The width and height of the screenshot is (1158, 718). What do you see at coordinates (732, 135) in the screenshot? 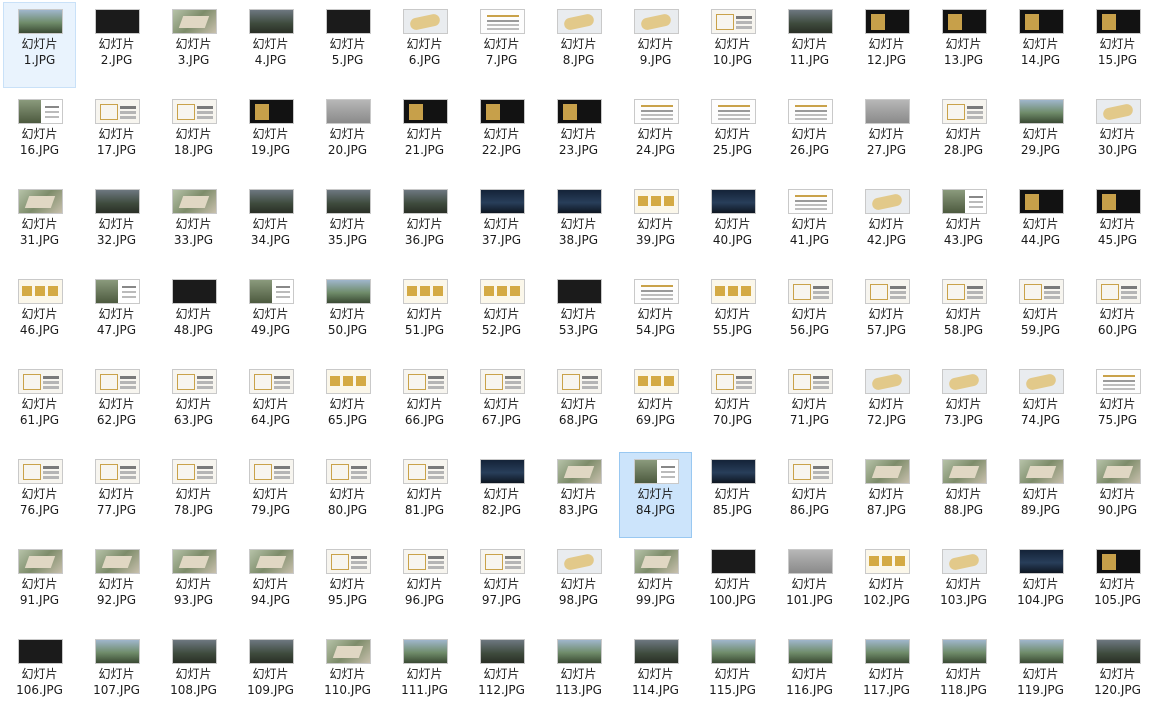
I see `file-item: 幻灯片 25.JPG` at bounding box center [732, 135].